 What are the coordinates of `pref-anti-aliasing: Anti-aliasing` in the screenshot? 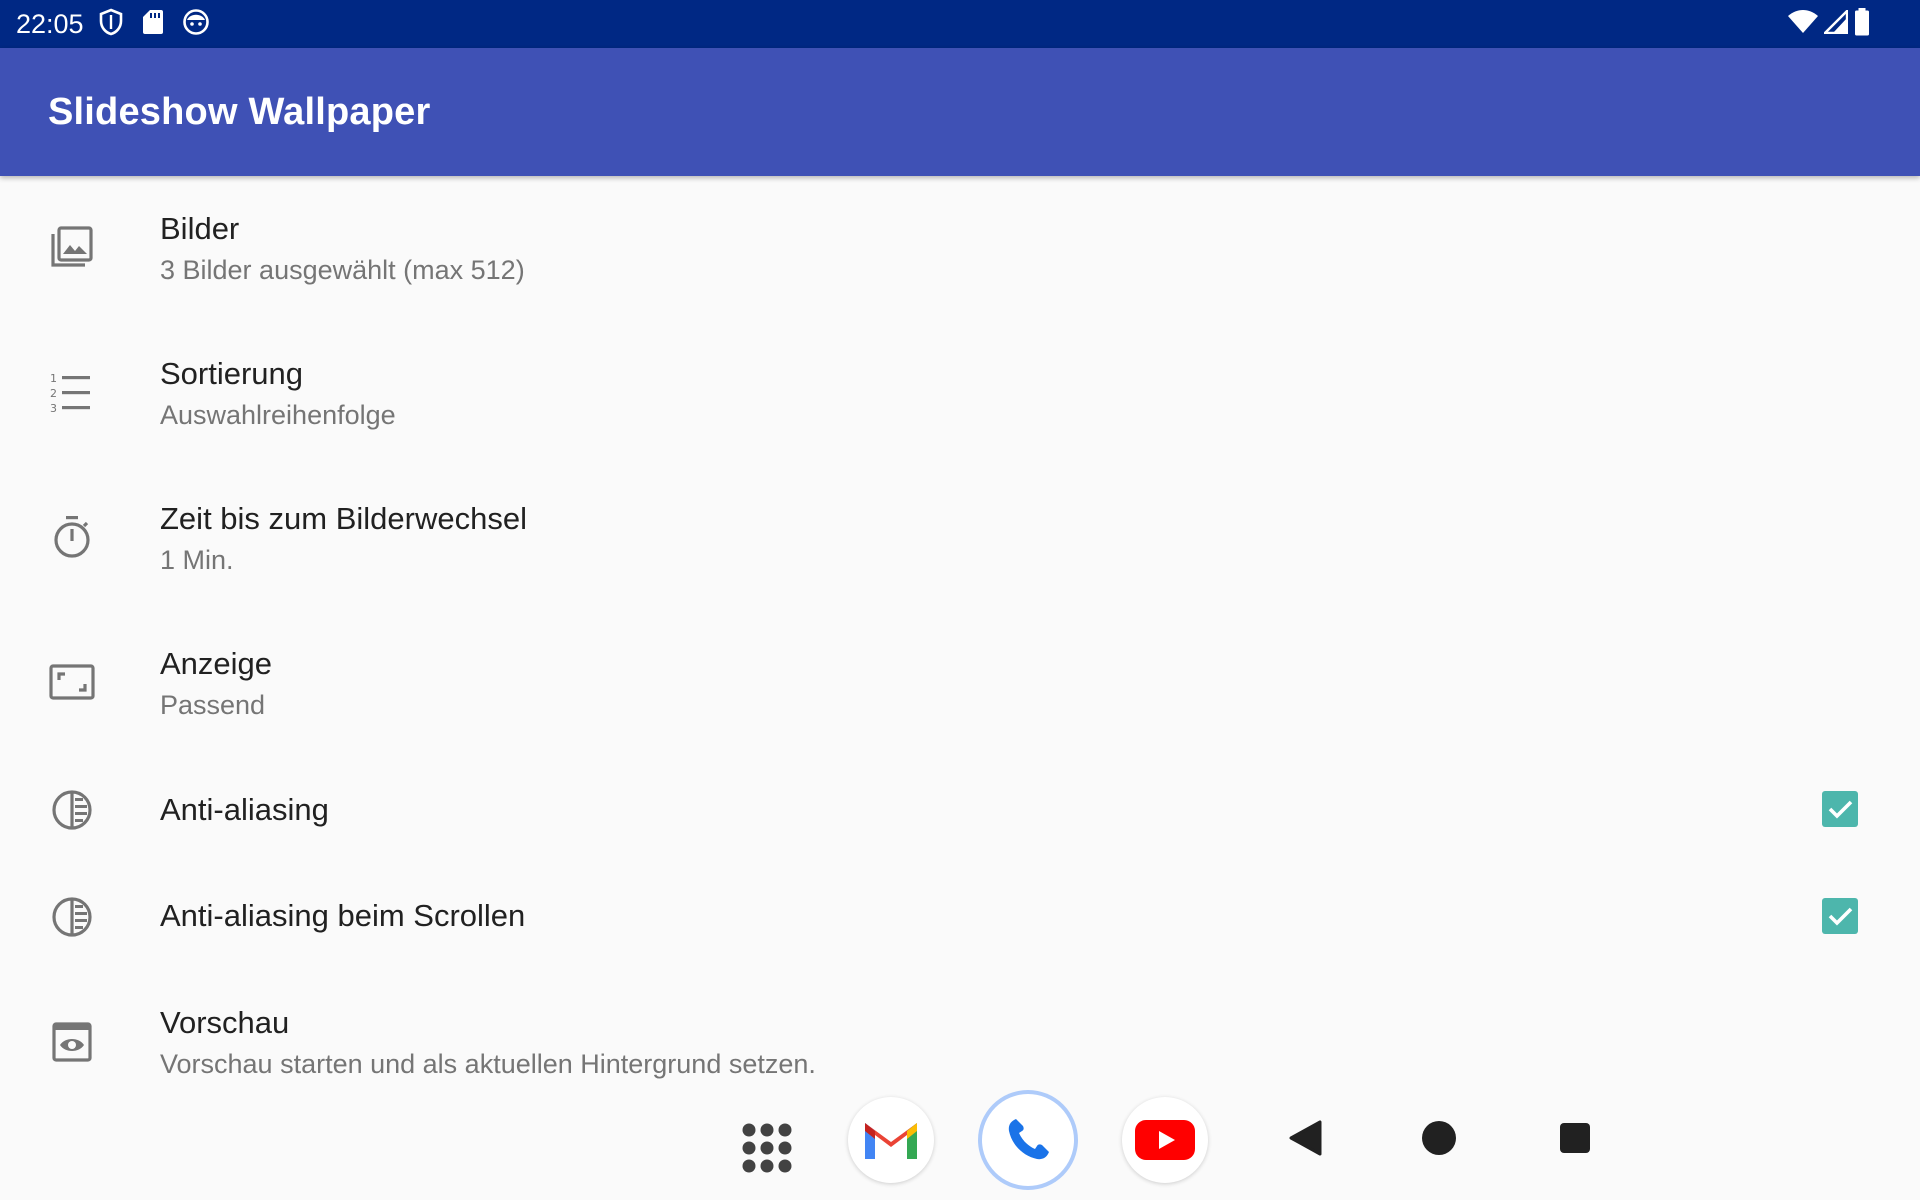 It's located at (960, 809).